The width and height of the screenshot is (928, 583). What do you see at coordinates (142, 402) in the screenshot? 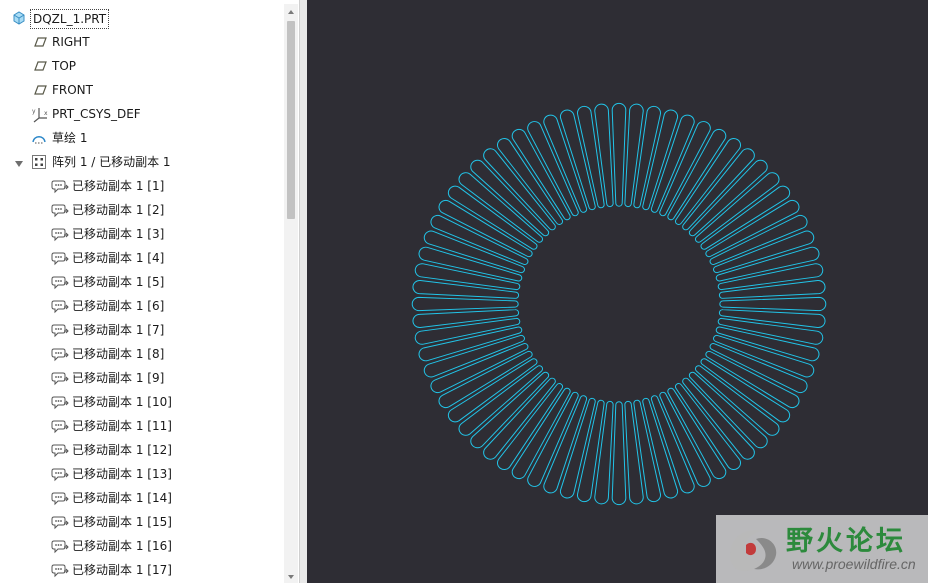
I see `tree-item-moved-copy: 已移动副本 1 [10]` at bounding box center [142, 402].